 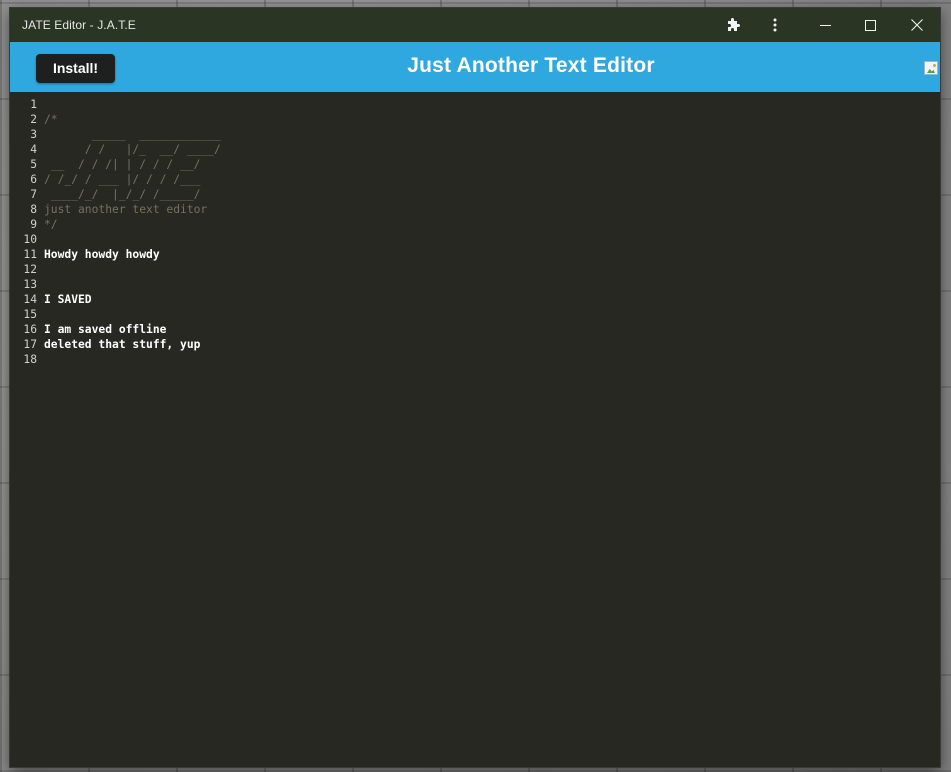 I want to click on line-number: 17, so click(x=30, y=344).